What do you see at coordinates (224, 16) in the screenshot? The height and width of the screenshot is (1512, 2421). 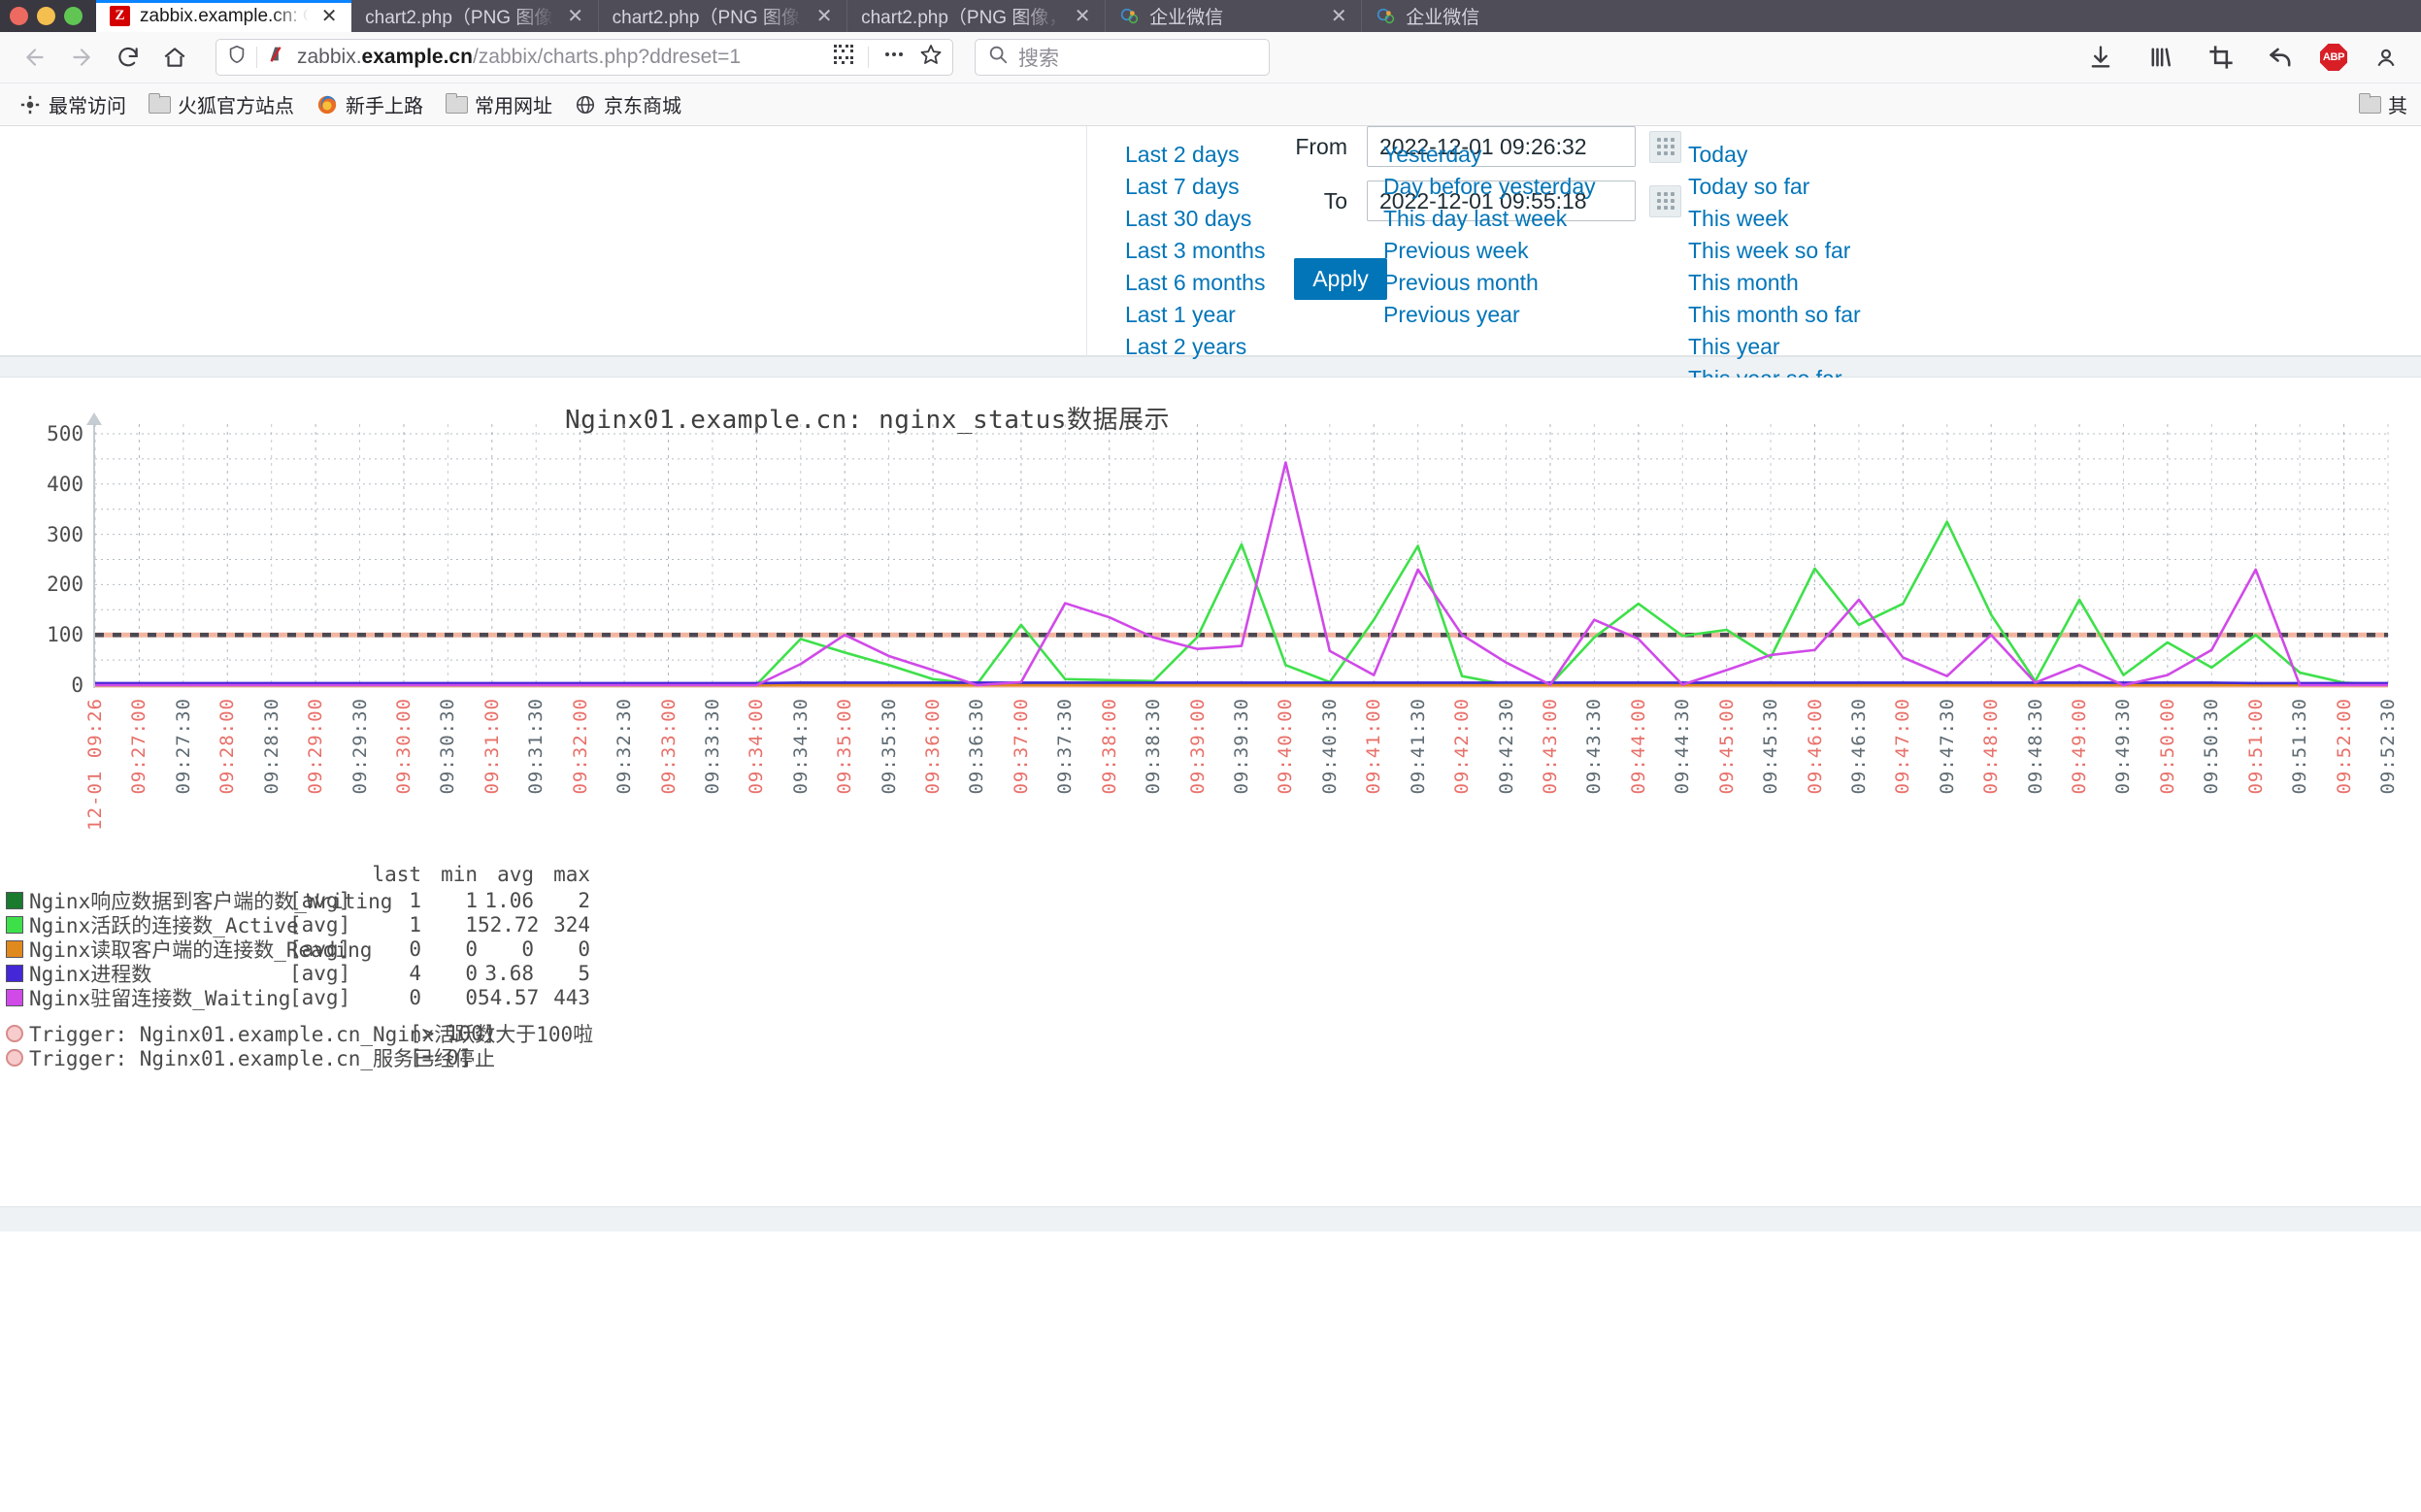 I see `browser-tab-zabbix: Z zabbix.example.cn: Custom grap ✕` at bounding box center [224, 16].